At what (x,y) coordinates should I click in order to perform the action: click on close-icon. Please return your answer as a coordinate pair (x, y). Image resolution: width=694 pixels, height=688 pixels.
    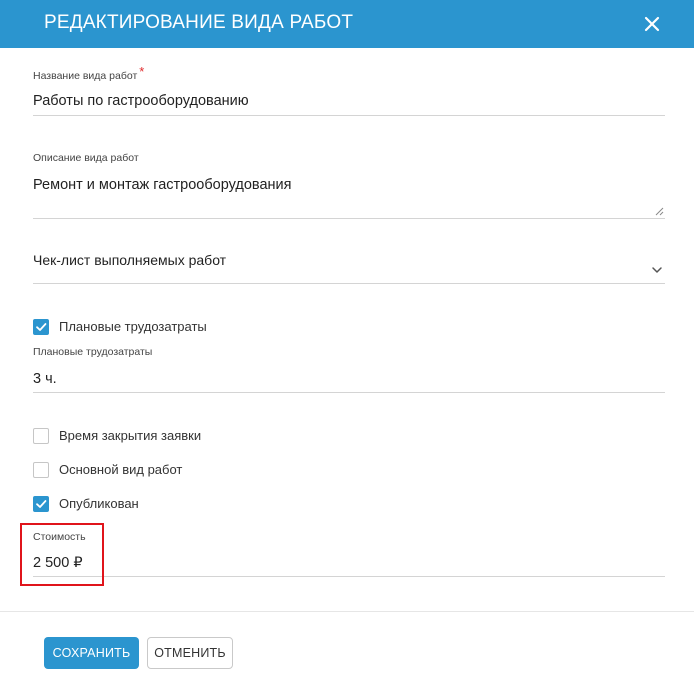
    Looking at the image, I should click on (652, 24).